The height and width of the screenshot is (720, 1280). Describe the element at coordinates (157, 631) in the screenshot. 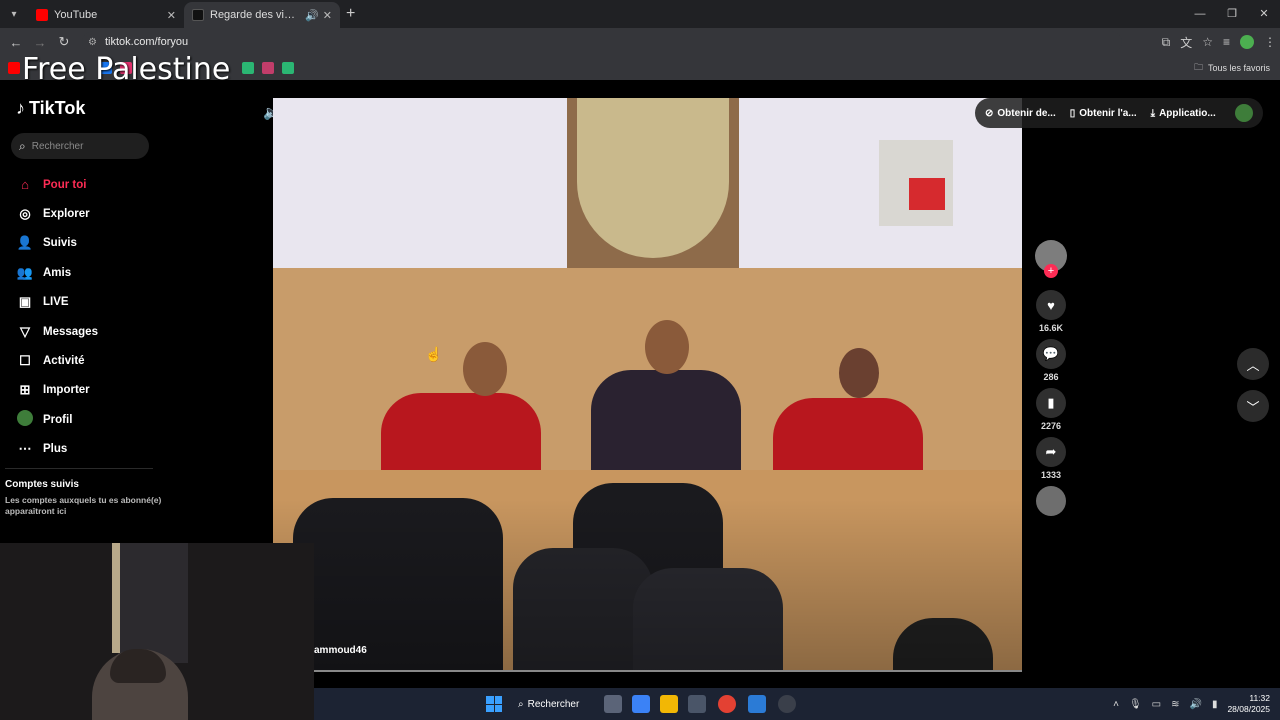

I see `webcam-overlay` at that location.